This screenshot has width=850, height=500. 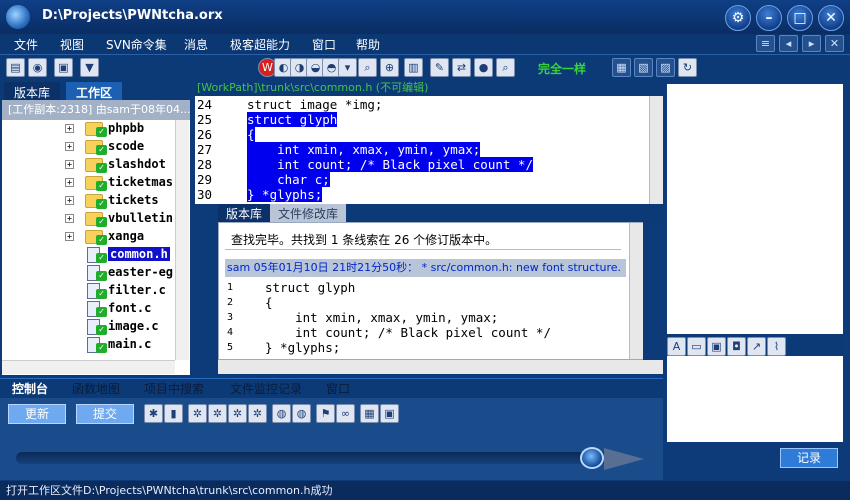 I want to click on tree-item: ✓ font.c, so click(x=88, y=309).